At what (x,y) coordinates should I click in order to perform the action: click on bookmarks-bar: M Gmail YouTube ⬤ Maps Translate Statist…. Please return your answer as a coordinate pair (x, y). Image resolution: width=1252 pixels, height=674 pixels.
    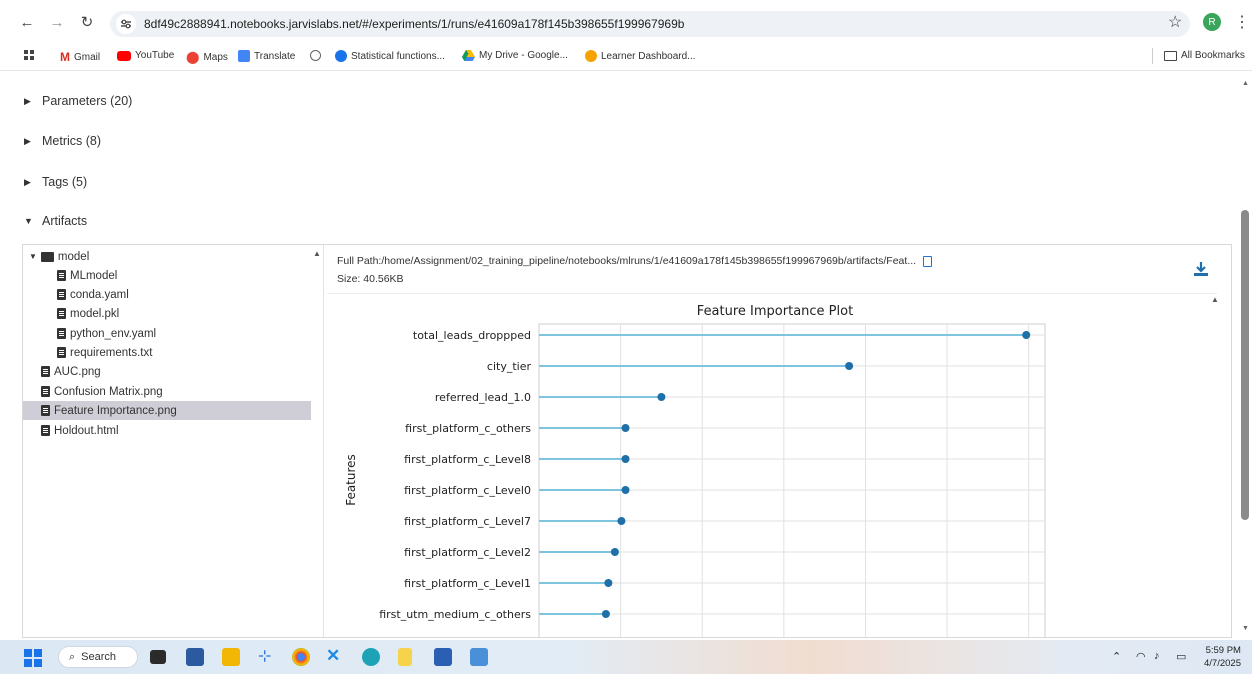
    Looking at the image, I should click on (626, 57).